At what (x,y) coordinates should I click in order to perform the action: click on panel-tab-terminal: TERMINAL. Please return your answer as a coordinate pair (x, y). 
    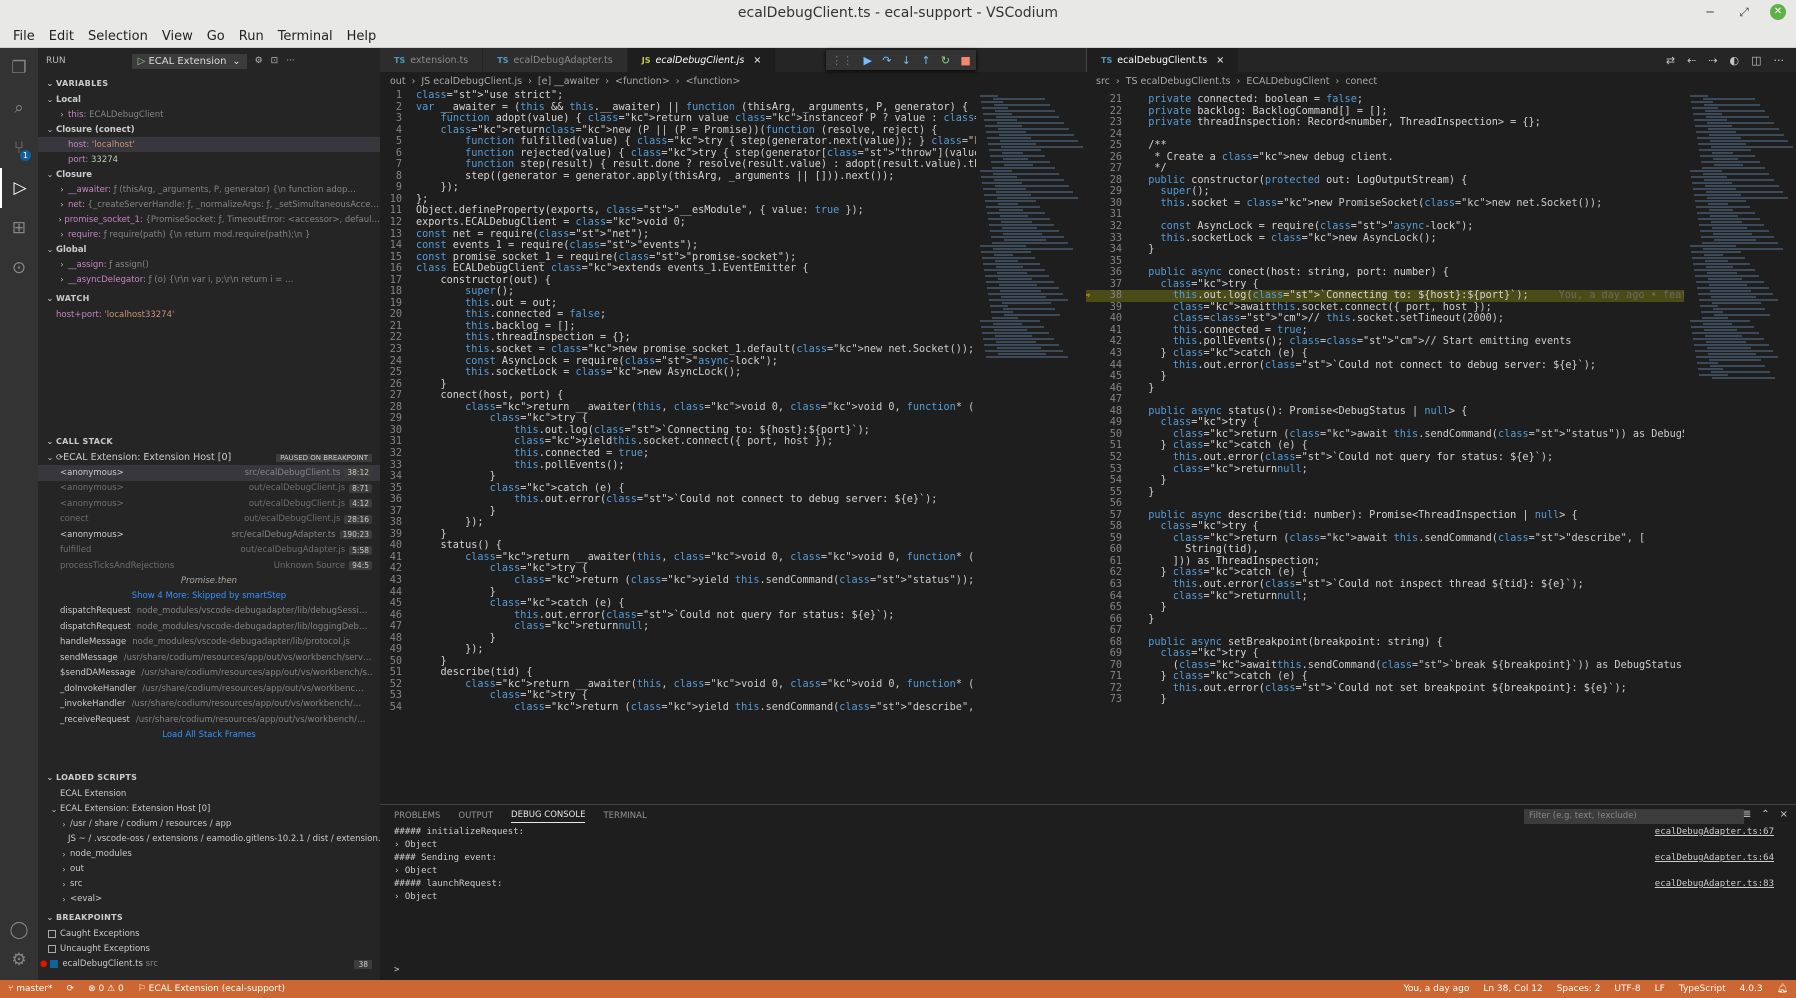
    Looking at the image, I should click on (624, 816).